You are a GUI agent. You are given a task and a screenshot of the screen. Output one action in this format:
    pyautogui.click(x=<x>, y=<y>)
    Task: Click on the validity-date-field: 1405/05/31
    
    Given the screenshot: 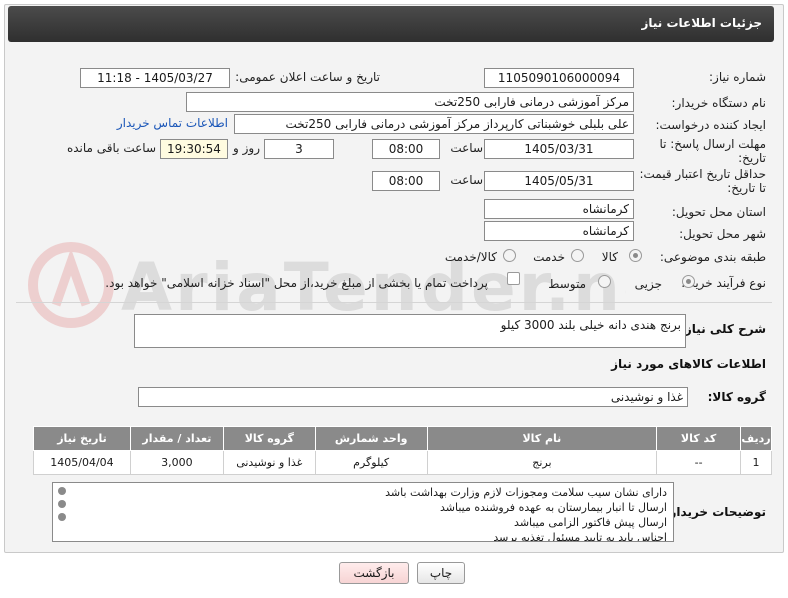 What is the action you would take?
    pyautogui.click(x=559, y=181)
    